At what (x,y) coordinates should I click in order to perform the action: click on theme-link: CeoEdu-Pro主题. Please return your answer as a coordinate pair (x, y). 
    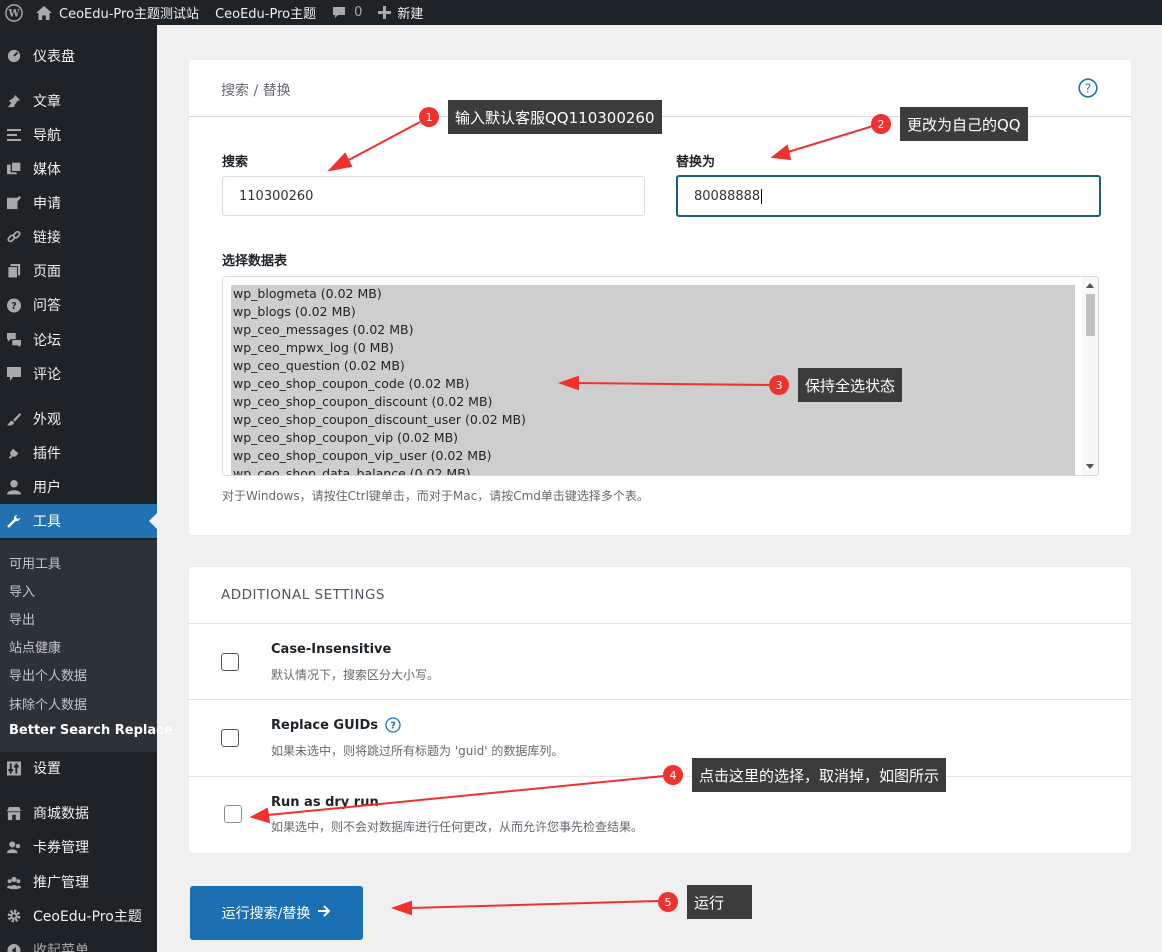
    Looking at the image, I should click on (265, 12).